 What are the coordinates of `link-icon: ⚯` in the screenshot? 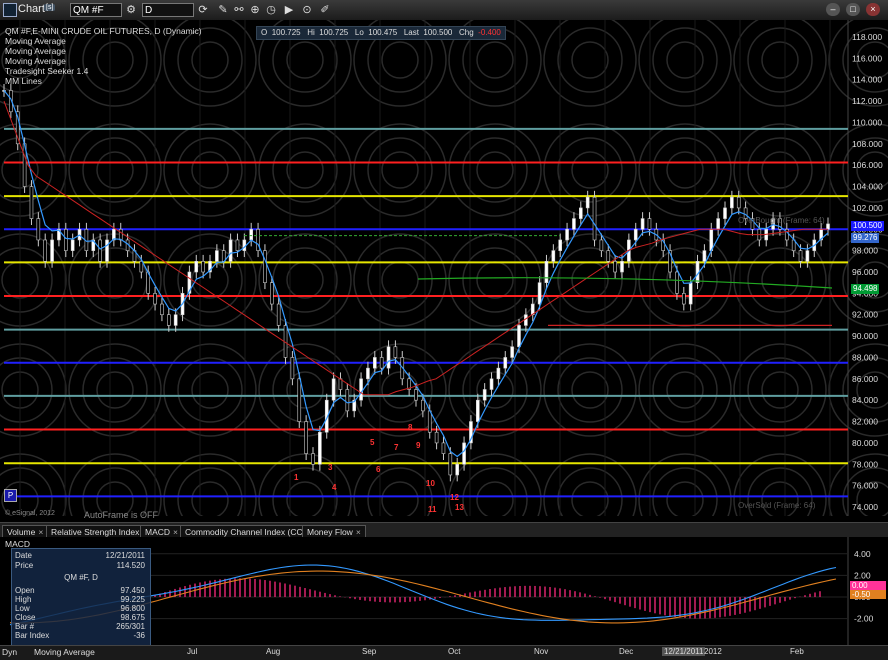 It's located at (239, 10).